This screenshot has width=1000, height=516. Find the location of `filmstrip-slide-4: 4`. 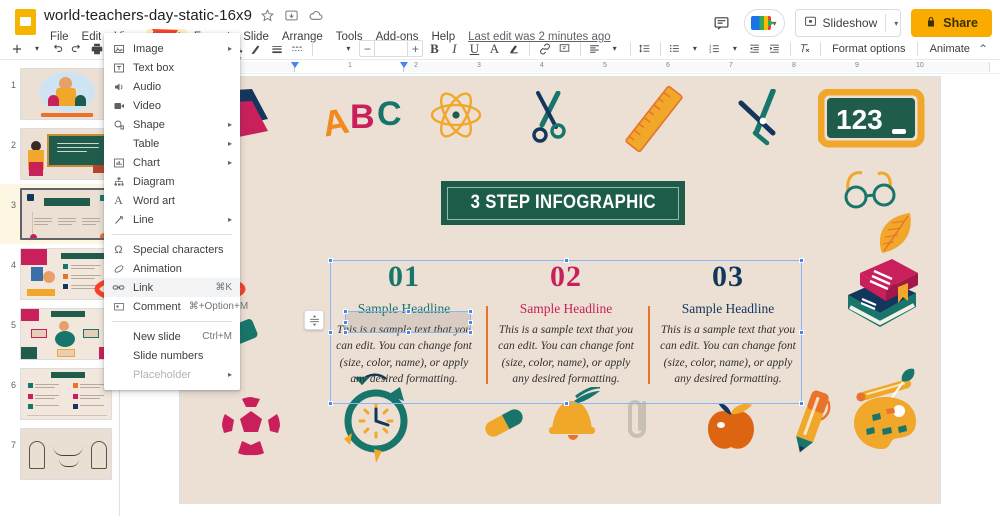

filmstrip-slide-4: 4 is located at coordinates (59, 274).